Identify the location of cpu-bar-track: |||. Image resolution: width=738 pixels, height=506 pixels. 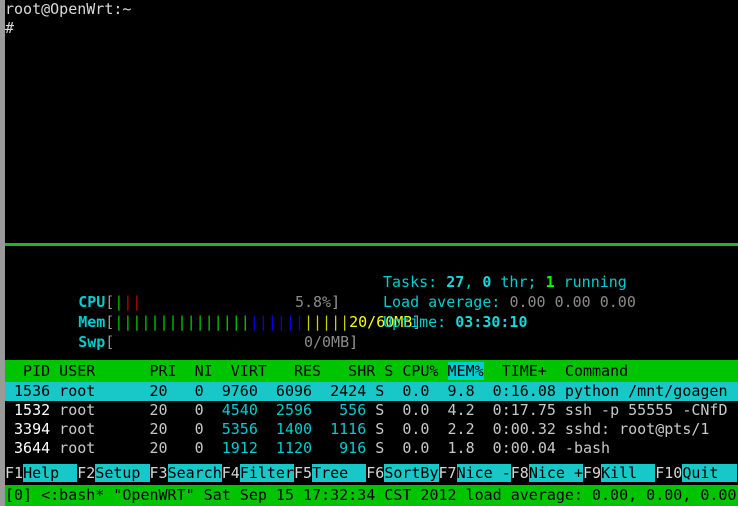
(204, 302).